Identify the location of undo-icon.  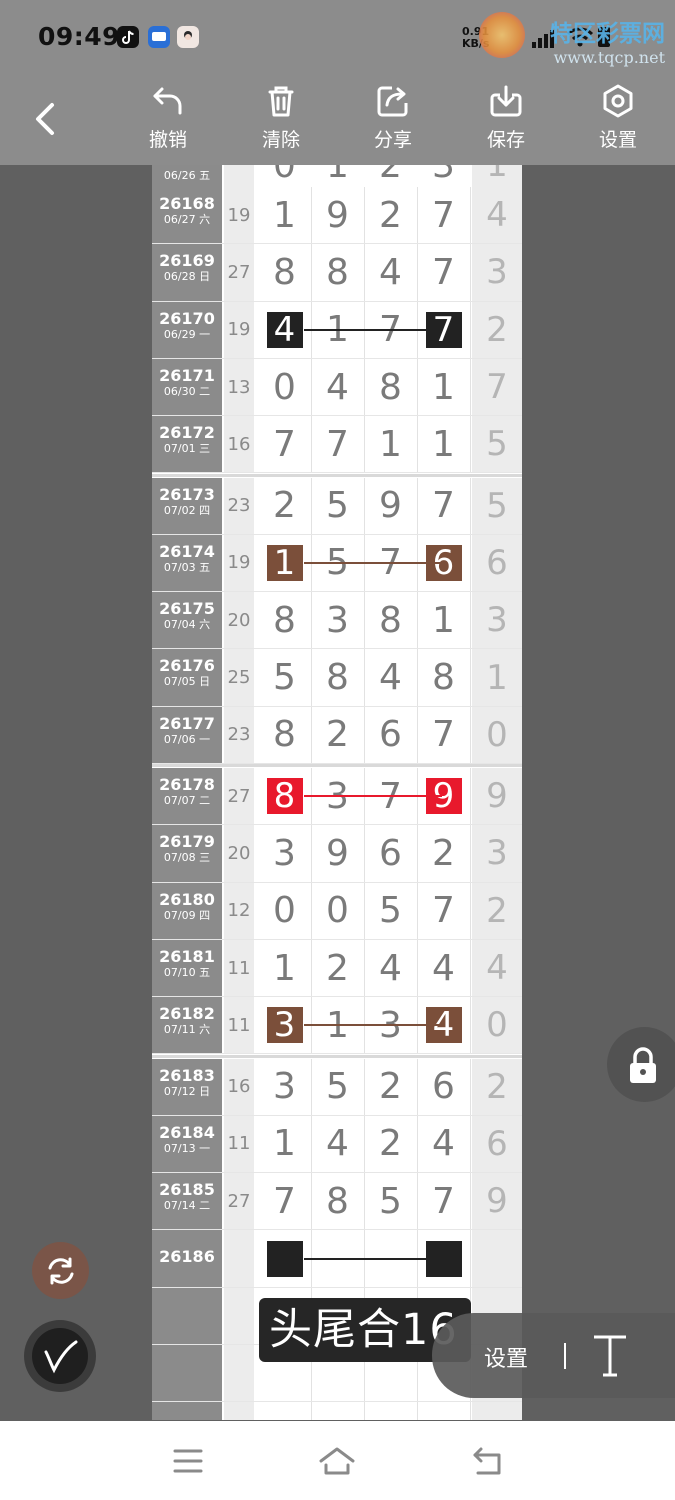
(167, 101).